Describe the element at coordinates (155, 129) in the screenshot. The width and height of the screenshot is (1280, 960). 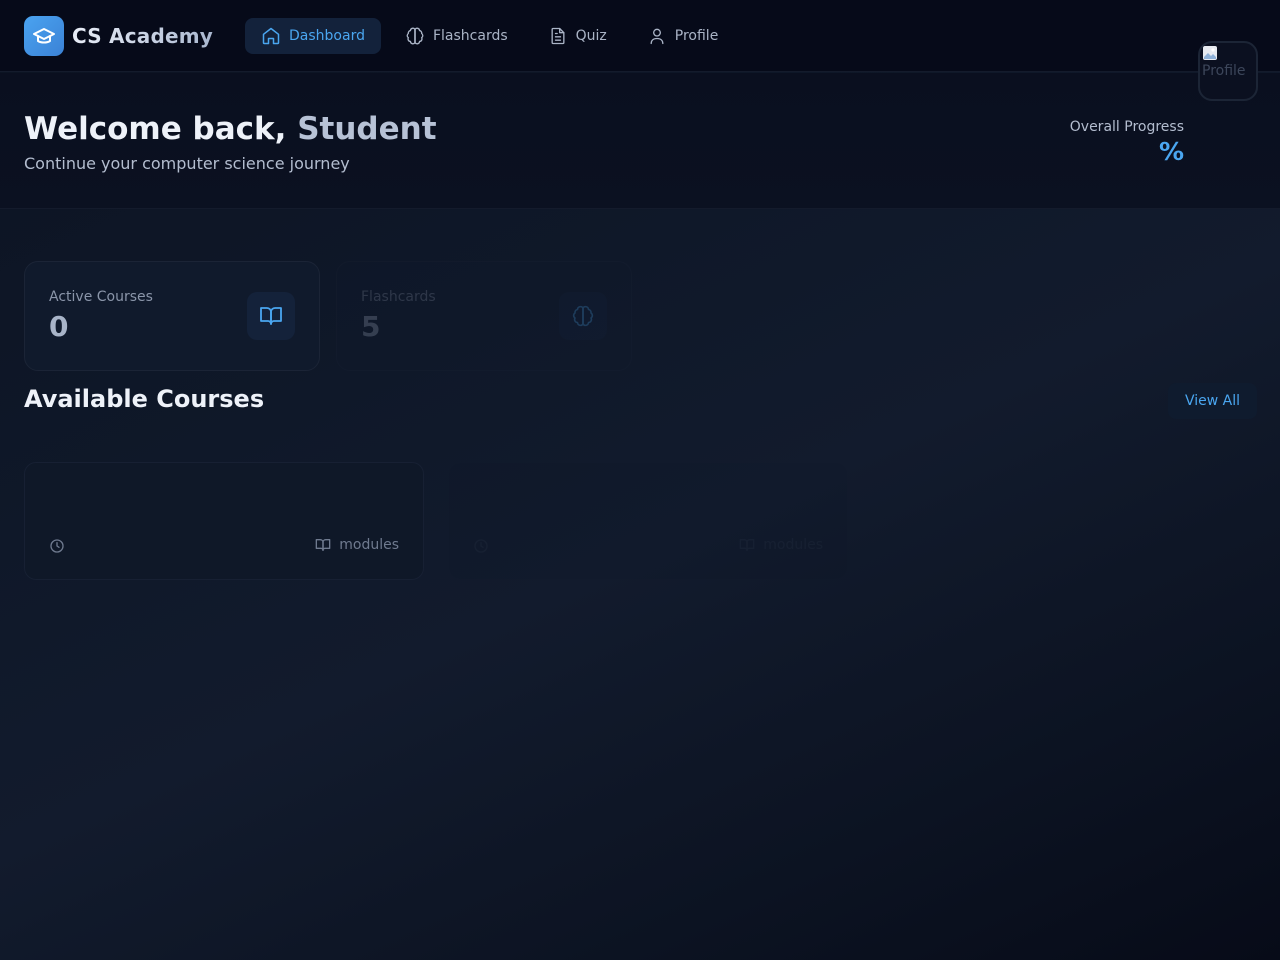
I see `greeting-text: Welcome back,` at that location.